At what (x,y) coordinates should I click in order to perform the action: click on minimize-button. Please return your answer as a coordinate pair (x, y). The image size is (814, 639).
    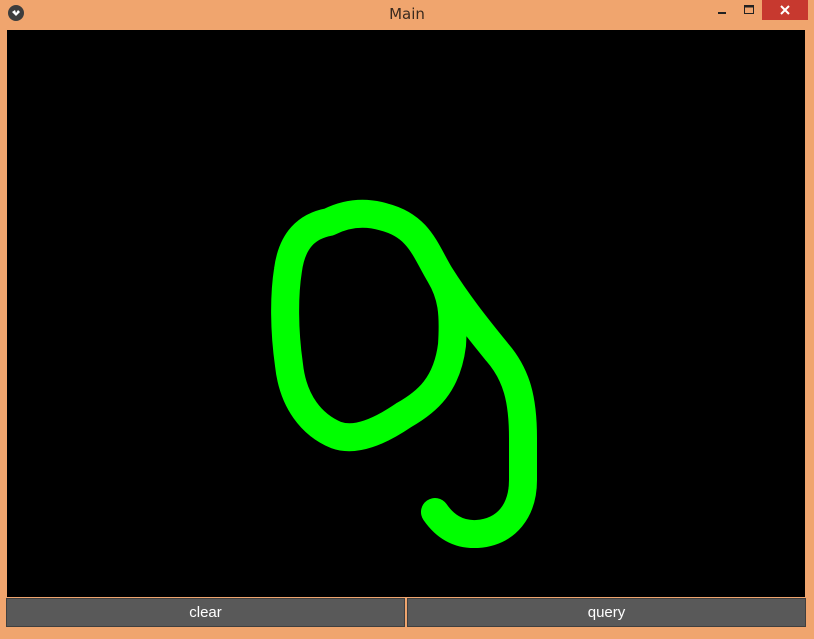
    Looking at the image, I should click on (722, 10).